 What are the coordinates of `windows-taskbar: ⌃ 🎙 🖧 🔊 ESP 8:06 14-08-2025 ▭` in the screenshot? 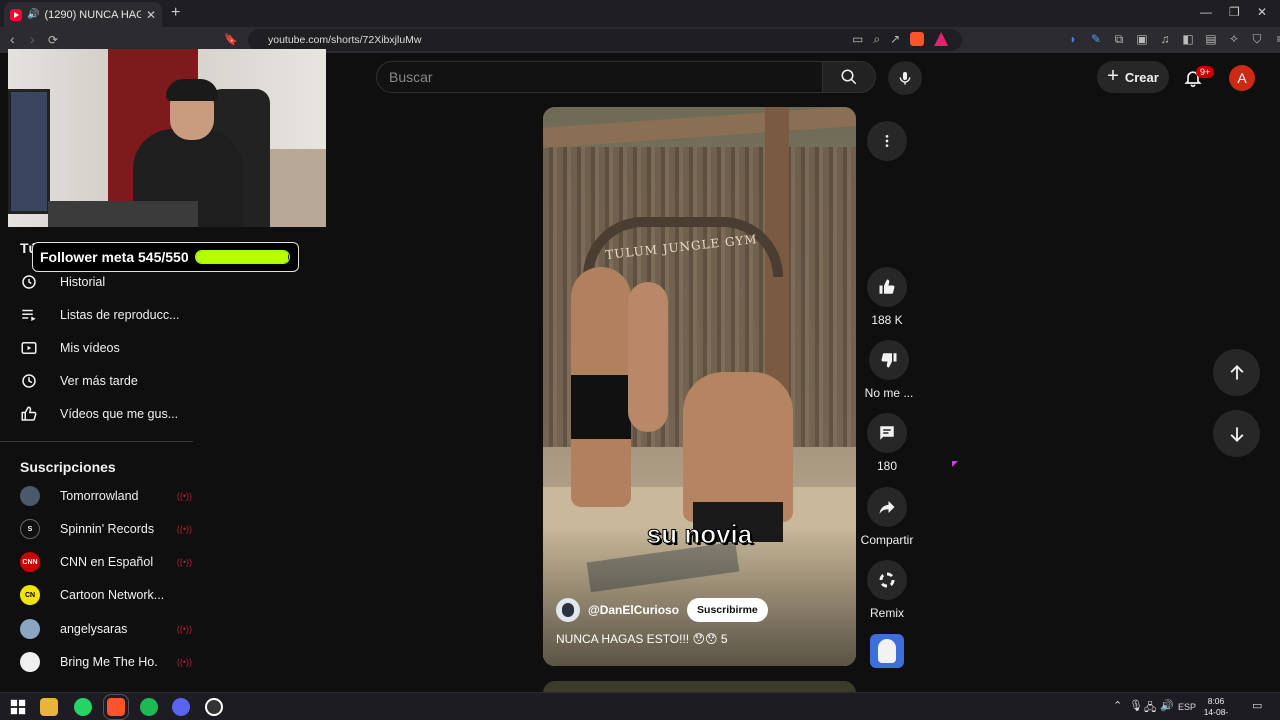 It's located at (640, 706).